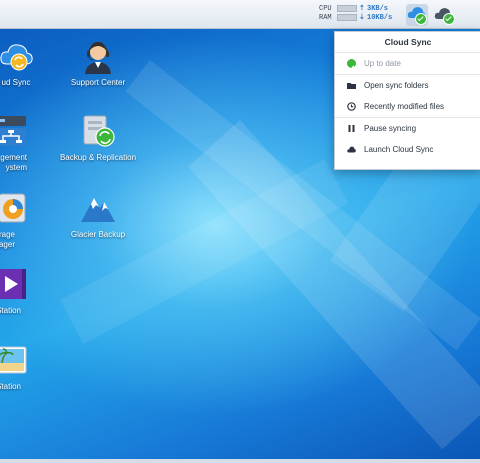  What do you see at coordinates (378, 9) in the screenshot?
I see `upload-speed: 3KB/s` at bounding box center [378, 9].